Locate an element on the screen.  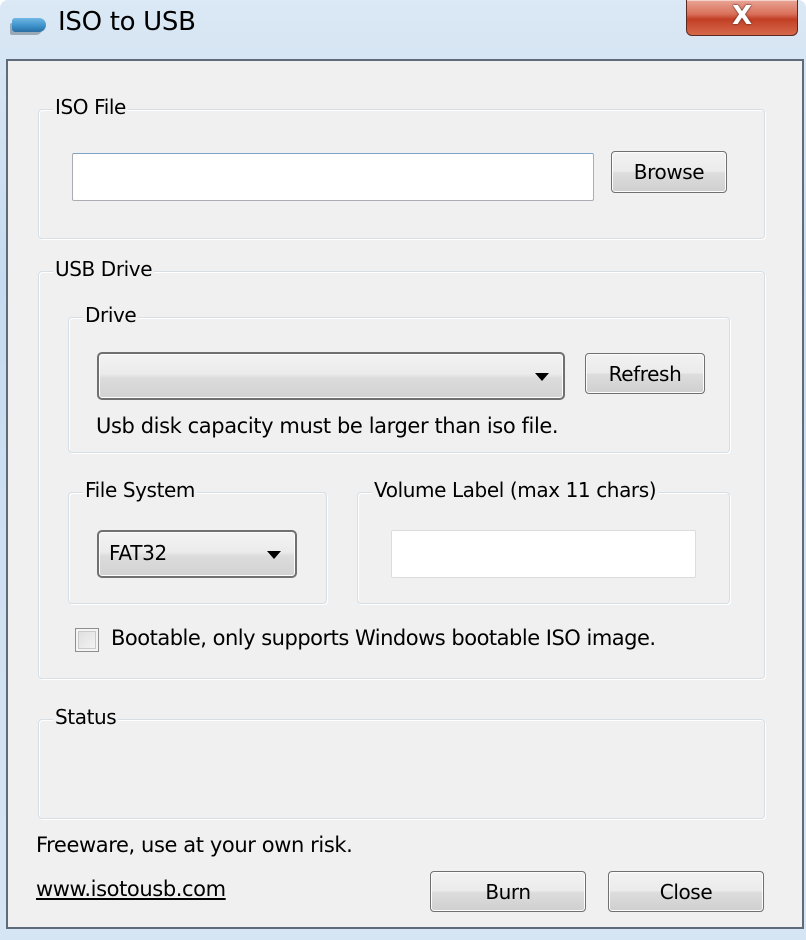
close-button: Close is located at coordinates (686, 891).